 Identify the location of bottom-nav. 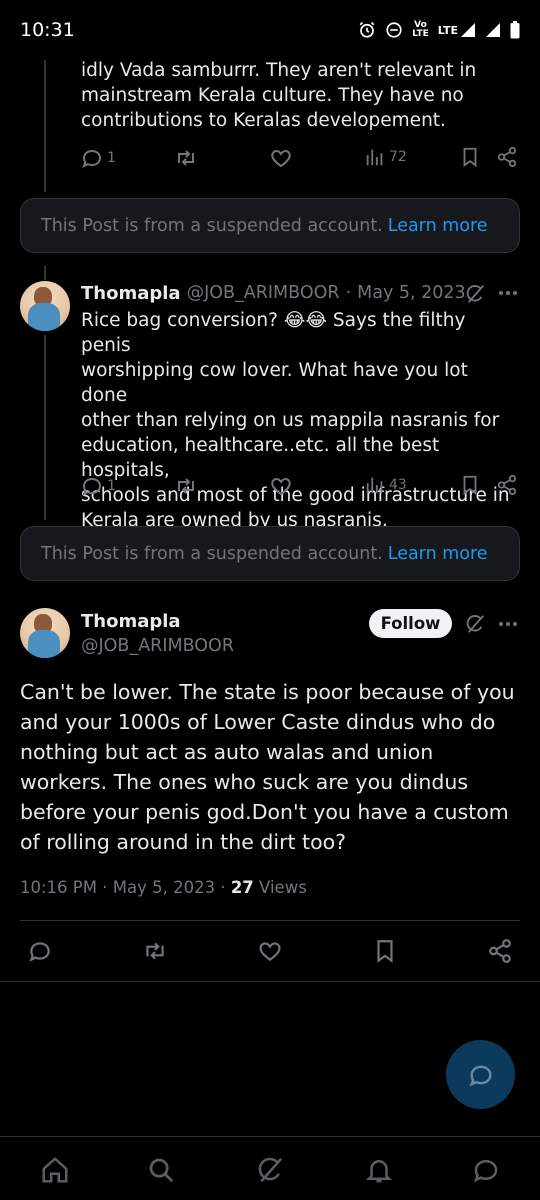
(270, 1168).